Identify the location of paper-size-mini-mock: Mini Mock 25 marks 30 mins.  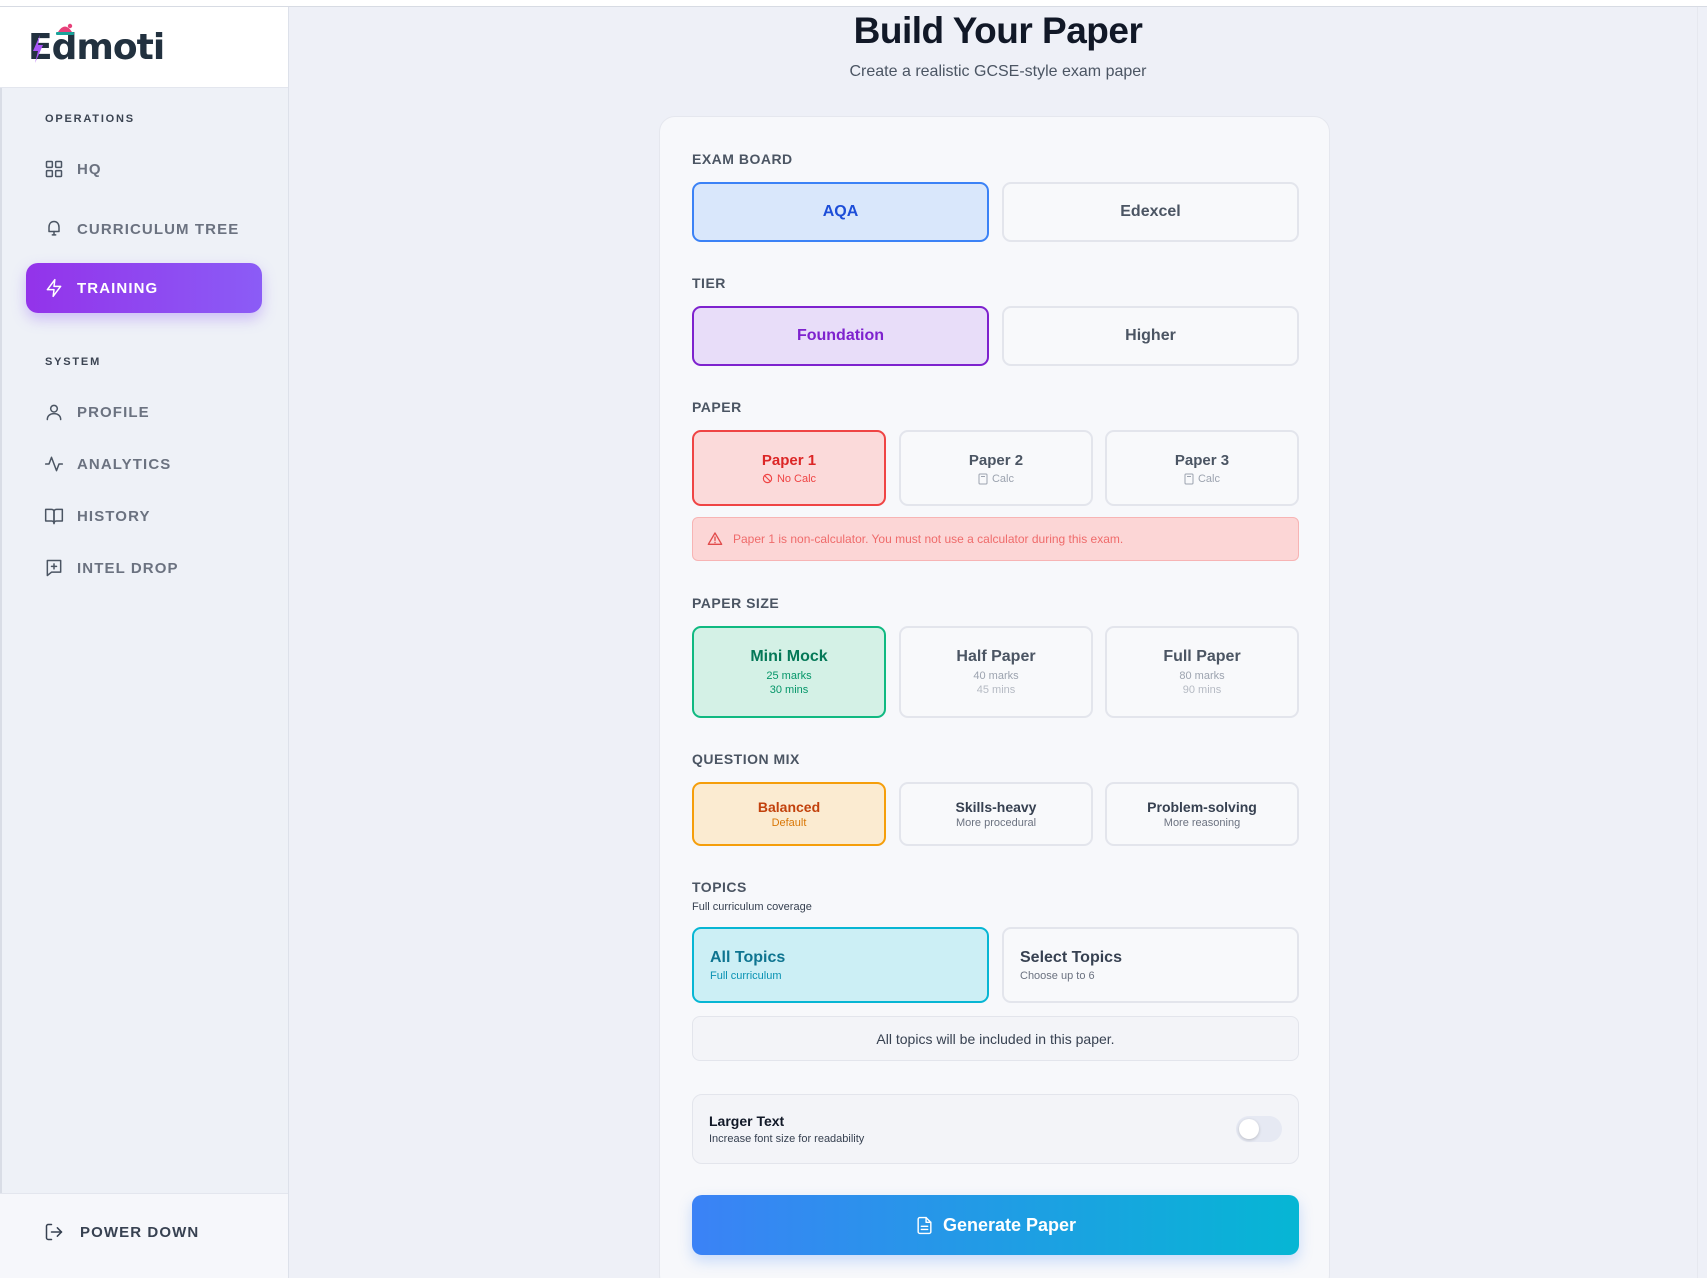
(789, 672).